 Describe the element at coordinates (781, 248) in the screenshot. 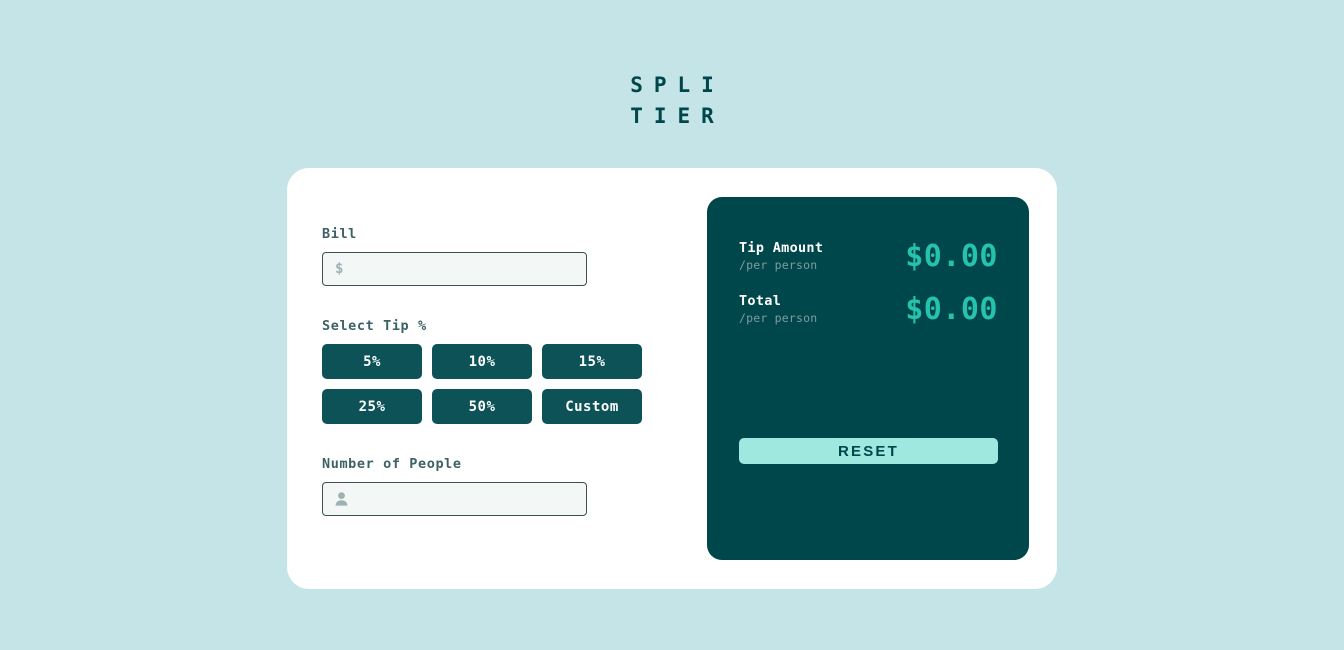

I see `tip-amount-title: Tip Amount` at that location.